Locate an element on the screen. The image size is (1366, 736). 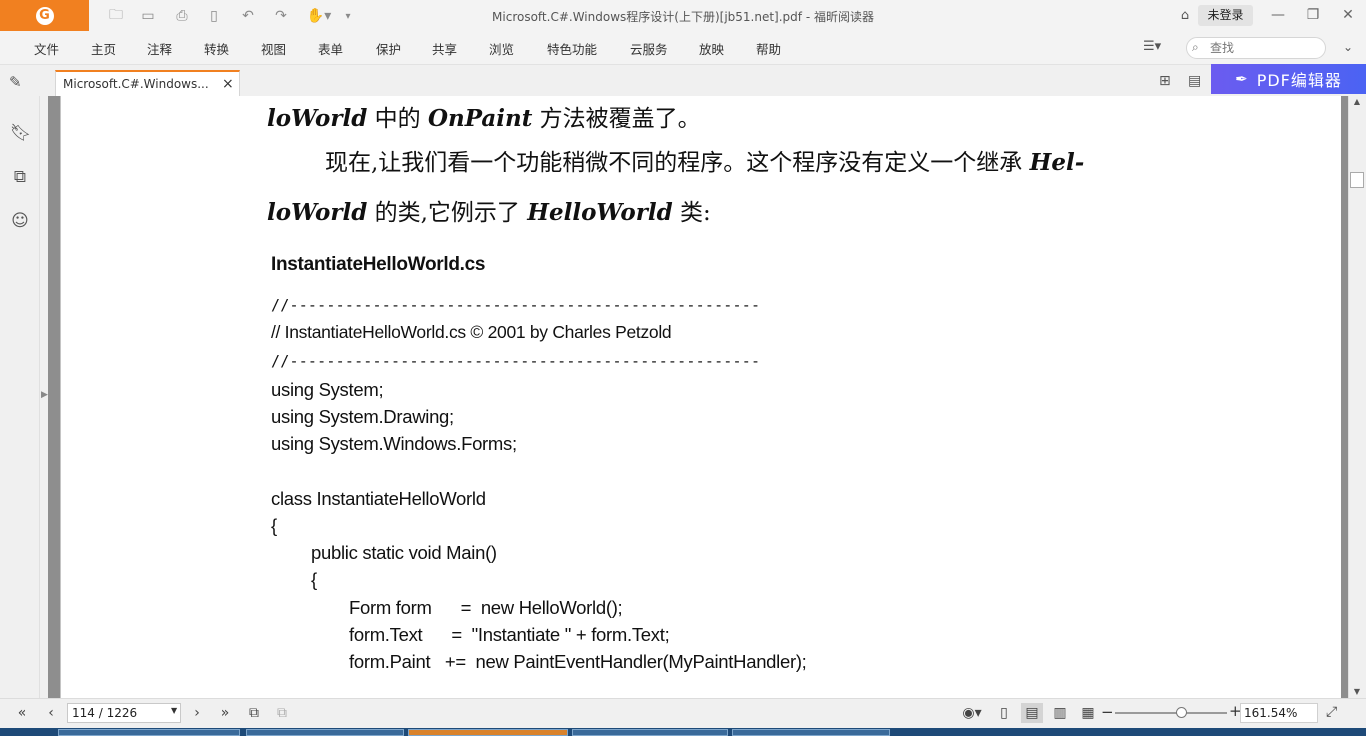
menu-comment: 注释 is located at coordinates (159, 48).